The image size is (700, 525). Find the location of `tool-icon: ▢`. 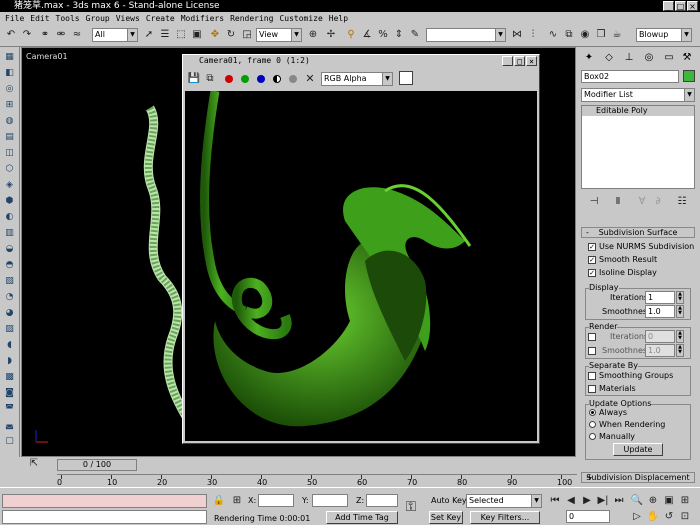

tool-icon: ▢ is located at coordinates (9, 441).